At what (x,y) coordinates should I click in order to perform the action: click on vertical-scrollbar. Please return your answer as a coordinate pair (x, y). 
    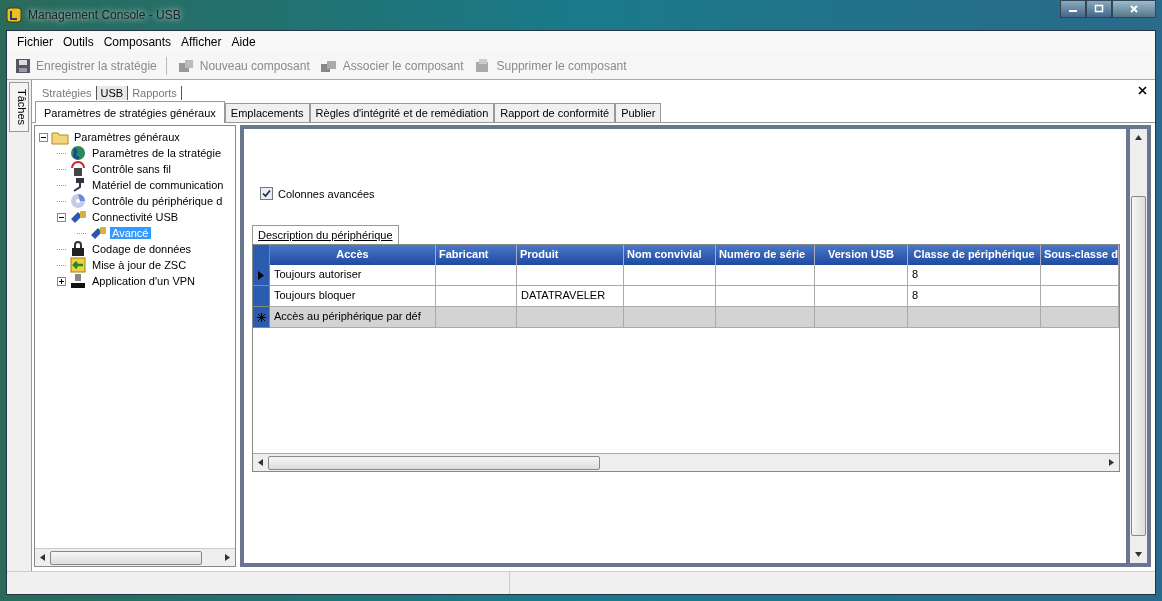
    Looking at the image, I should click on (1138, 346).